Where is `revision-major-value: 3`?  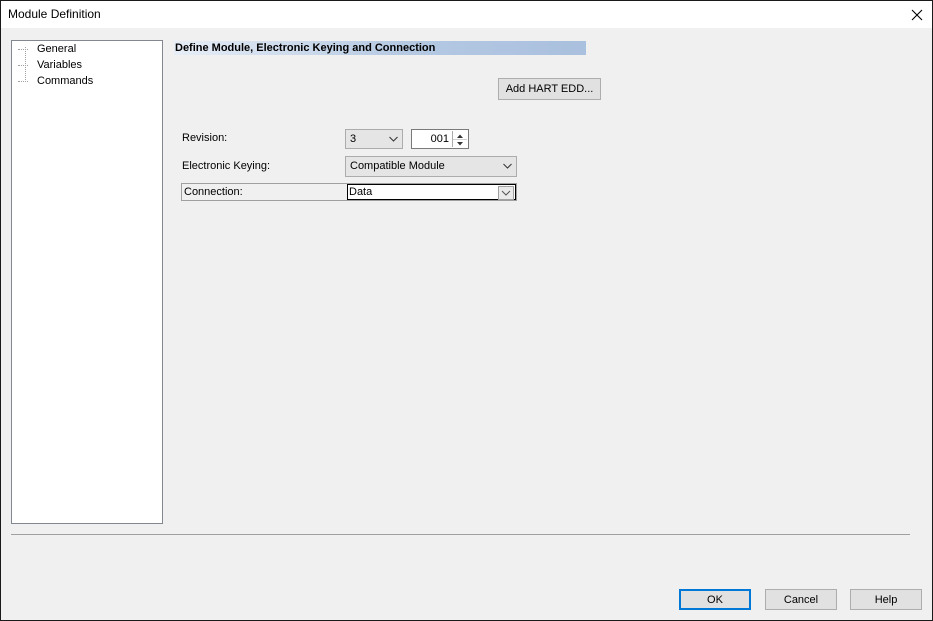 revision-major-value: 3 is located at coordinates (353, 139).